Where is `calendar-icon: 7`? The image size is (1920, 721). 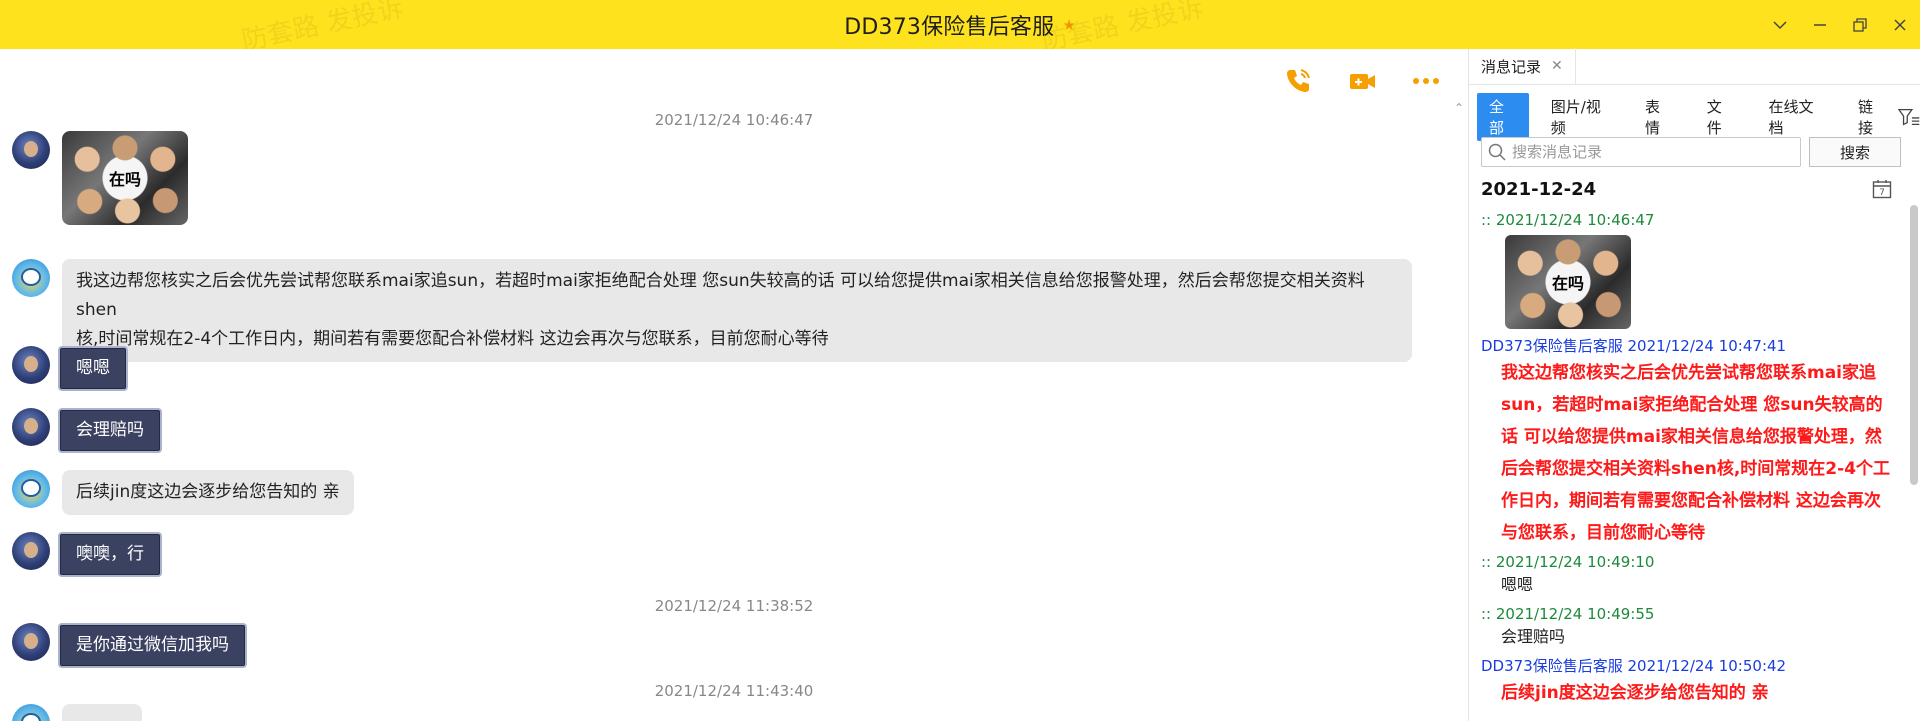 calendar-icon: 7 is located at coordinates (1882, 189).